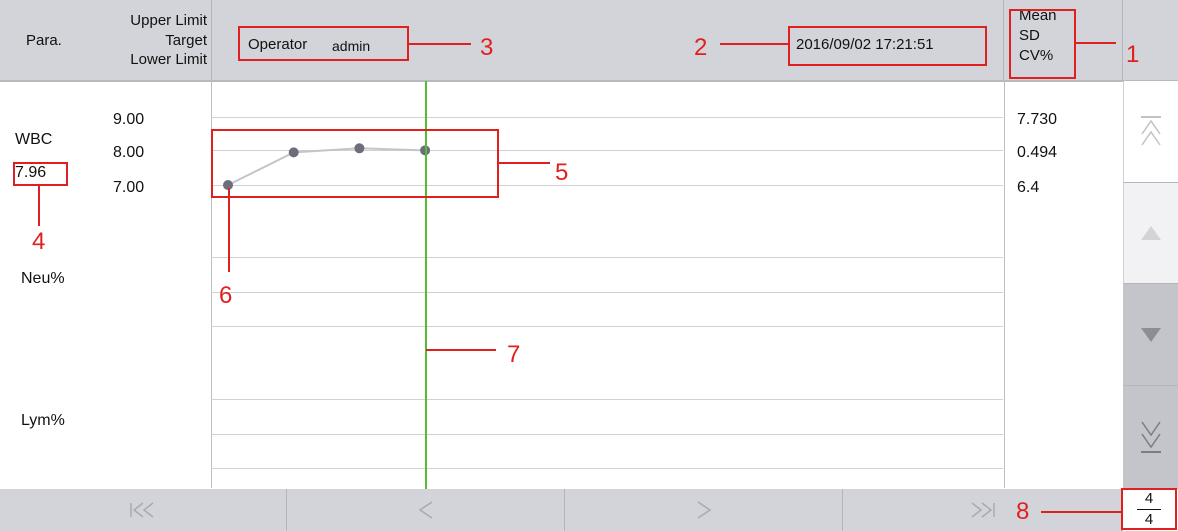  I want to click on scroll-bottom-button, so click(1150, 437).